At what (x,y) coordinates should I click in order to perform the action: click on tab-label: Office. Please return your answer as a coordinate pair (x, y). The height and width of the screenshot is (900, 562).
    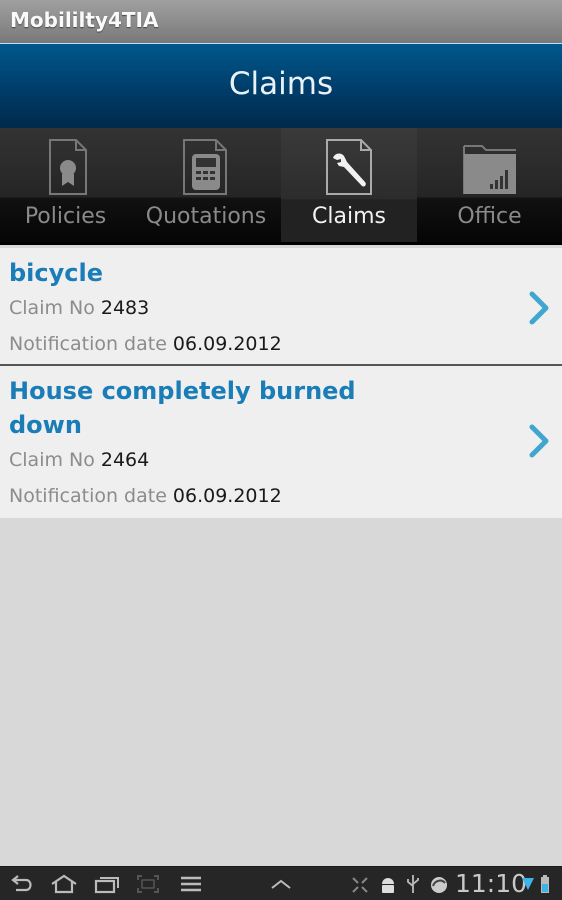
    Looking at the image, I should click on (489, 216).